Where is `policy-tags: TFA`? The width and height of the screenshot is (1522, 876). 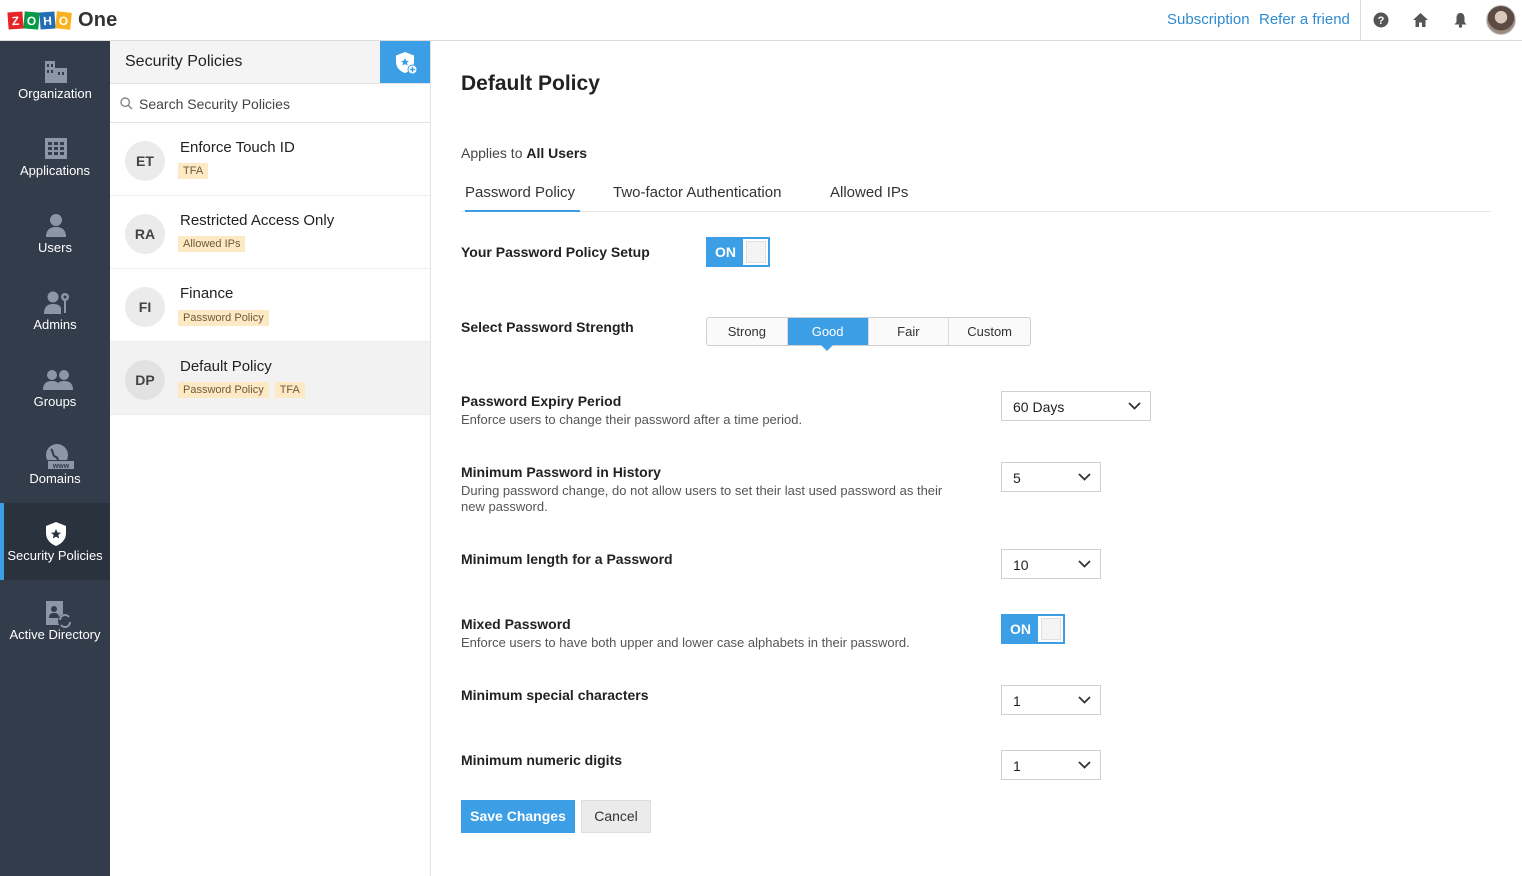 policy-tags: TFA is located at coordinates (193, 171).